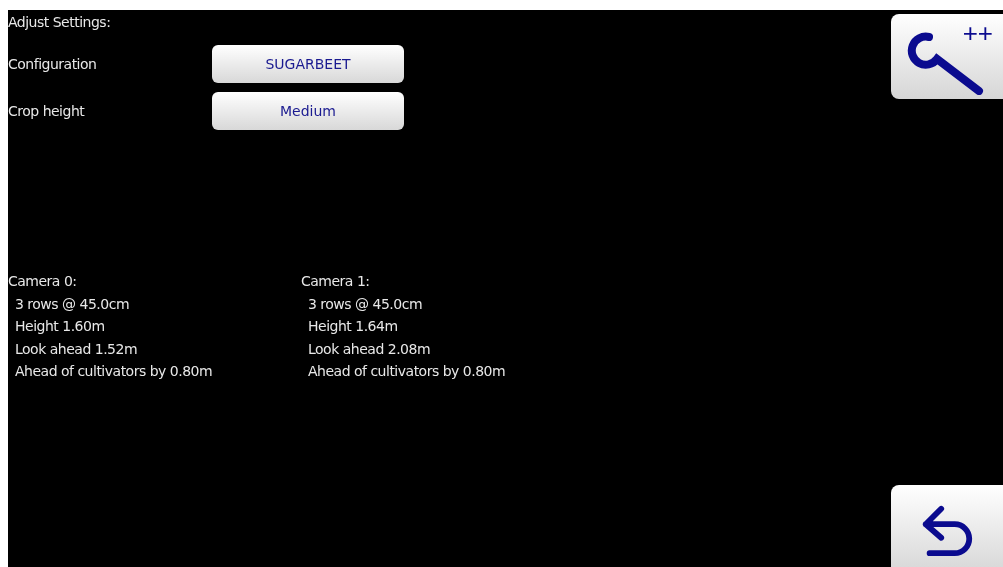 This screenshot has height=567, width=1003. What do you see at coordinates (60, 23) in the screenshot?
I see `page-title: Adjust Settings:` at bounding box center [60, 23].